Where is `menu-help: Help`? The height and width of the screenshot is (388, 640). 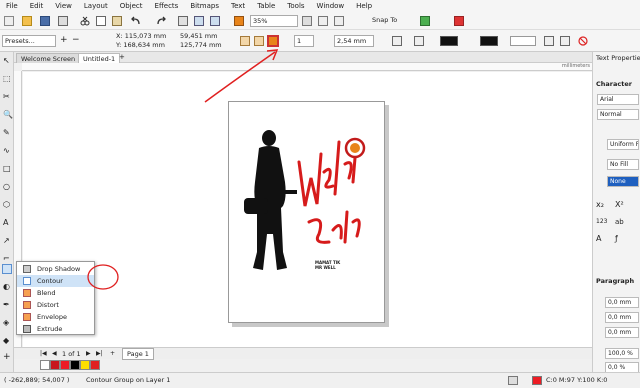
menu-help: Help is located at coordinates (364, 6).